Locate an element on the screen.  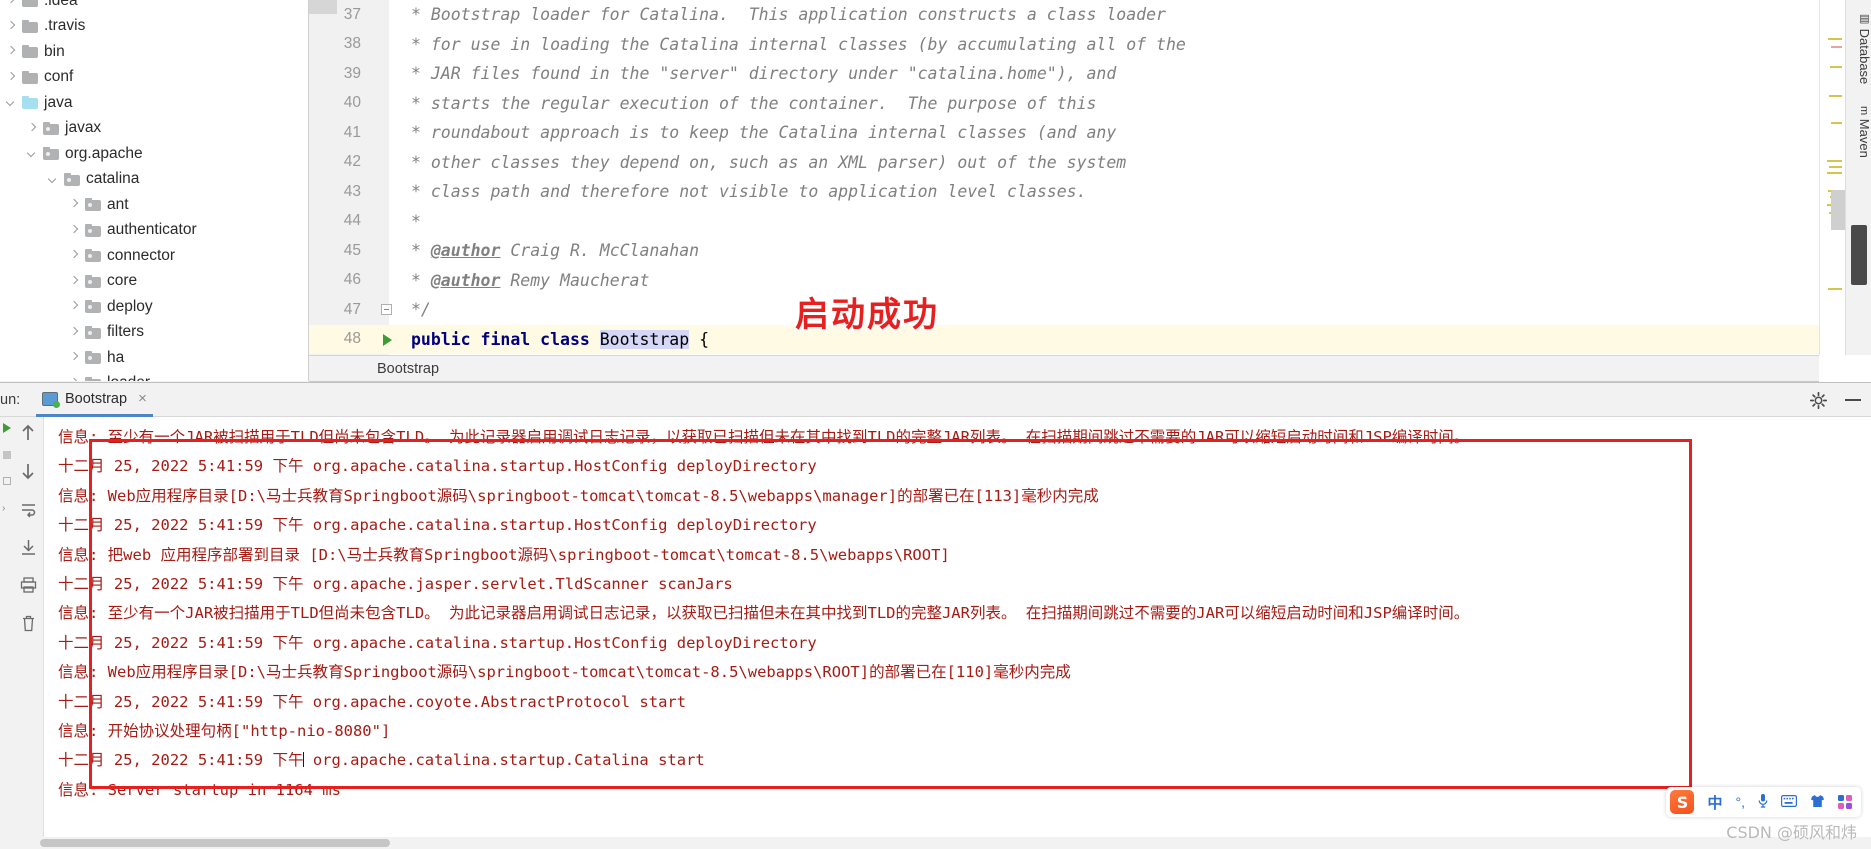
breadcrumb: Bootstrap is located at coordinates (1064, 368).